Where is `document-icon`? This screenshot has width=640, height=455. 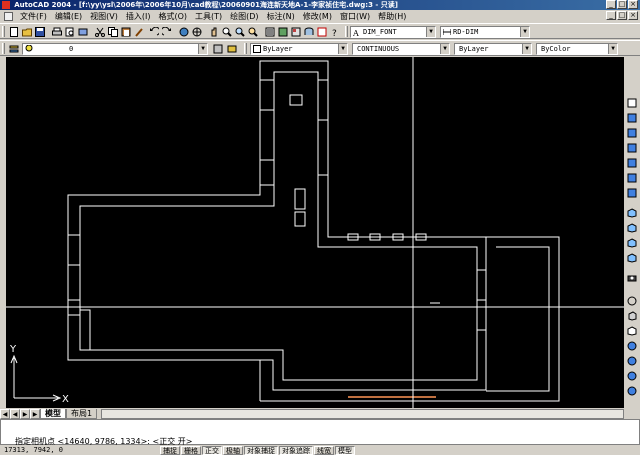
document-icon is located at coordinates (8, 16).